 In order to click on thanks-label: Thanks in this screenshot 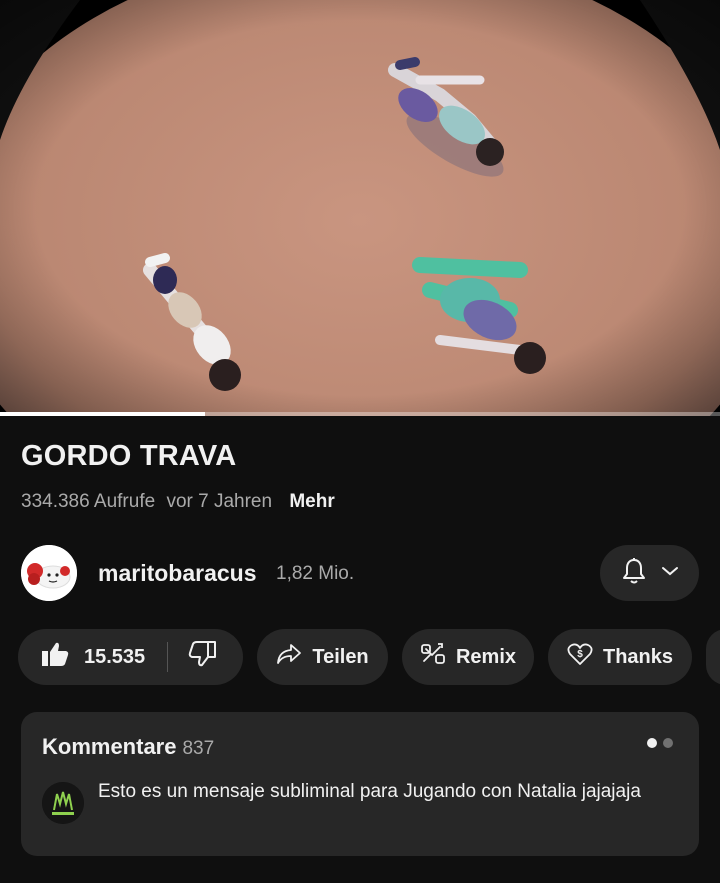, I will do `click(638, 656)`.